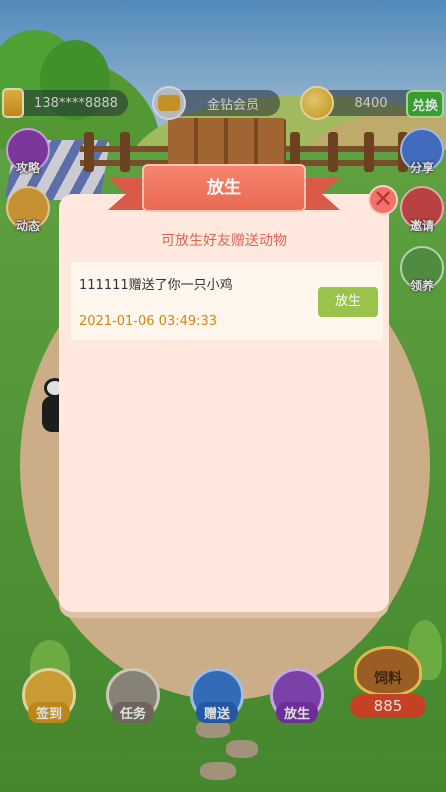  I want to click on dialog-title-ribbon: 放生, so click(224, 190).